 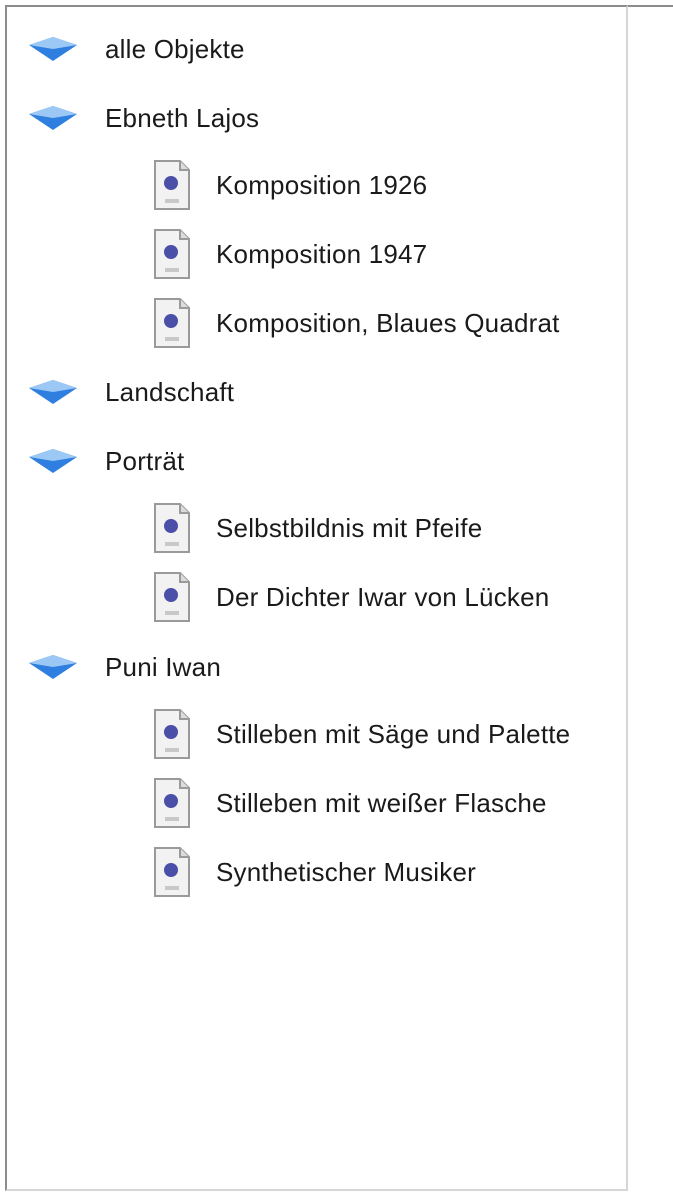 What do you see at coordinates (346, 871) in the screenshot?
I see `tree-leaf-label: Synthetischer Musiker` at bounding box center [346, 871].